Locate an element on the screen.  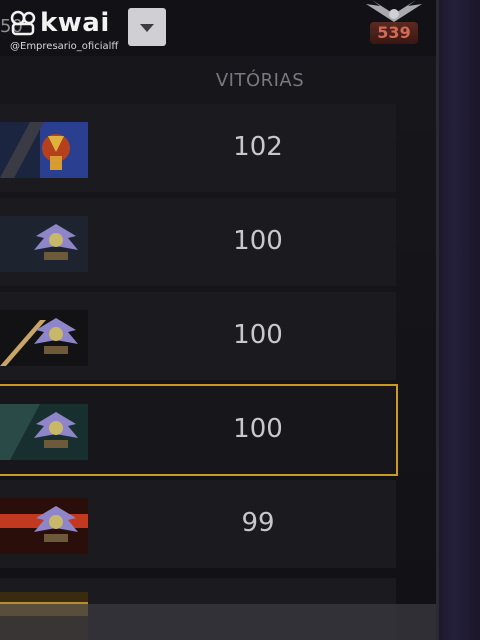
kwai-watermark: kwai @Empresario_oficialff is located at coordinates (65, 30).